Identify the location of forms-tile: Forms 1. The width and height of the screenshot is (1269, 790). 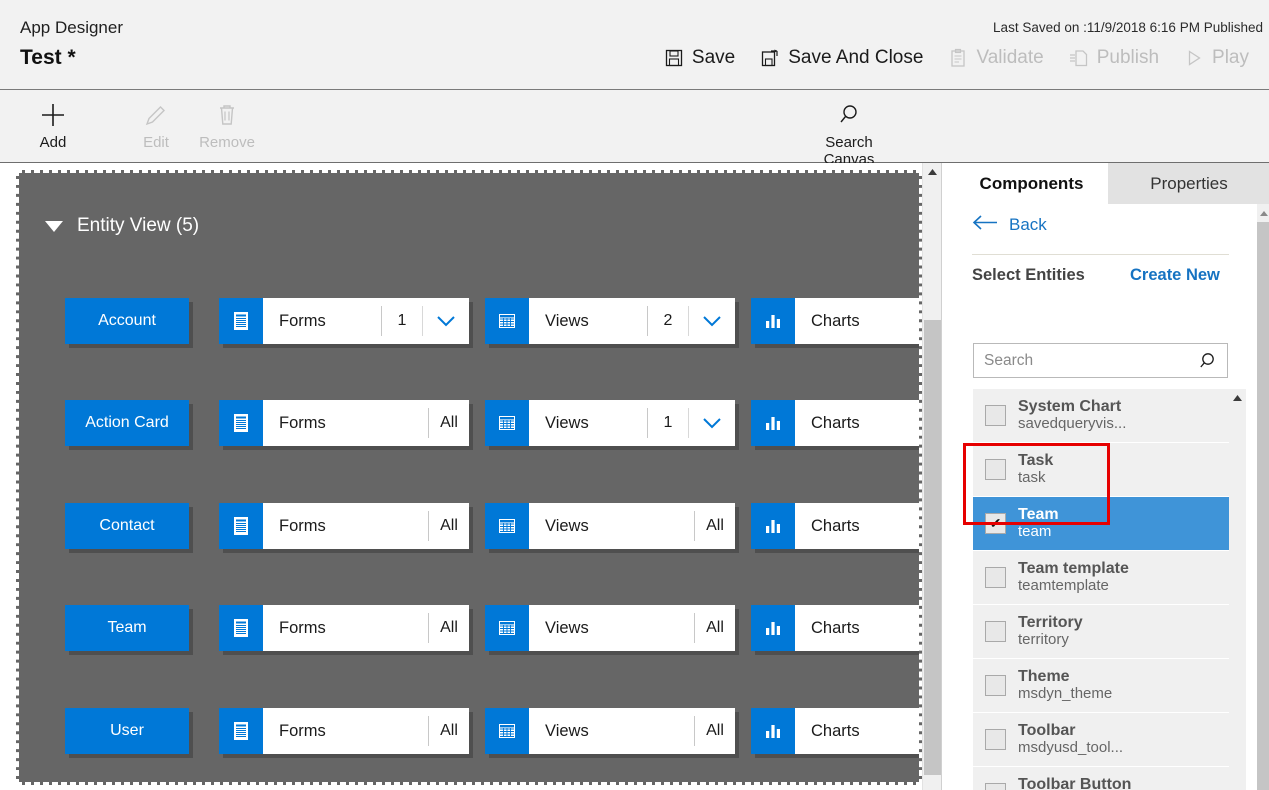
(344, 321).